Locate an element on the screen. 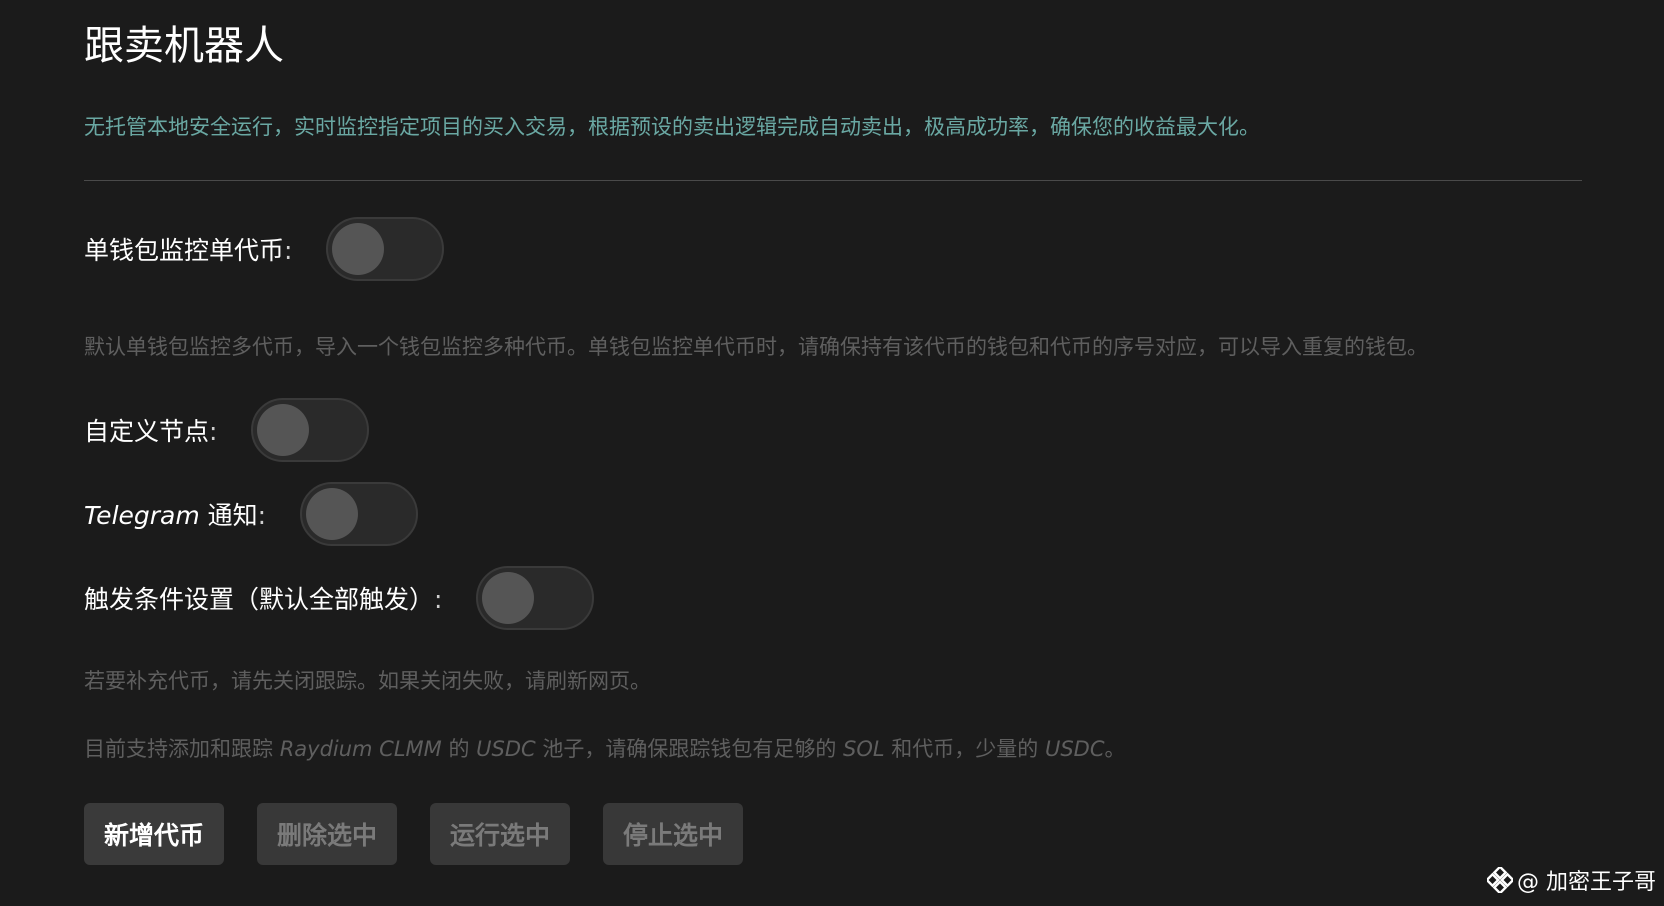  single-wallet-label-text: 单钱包监控单代币 is located at coordinates (184, 250).